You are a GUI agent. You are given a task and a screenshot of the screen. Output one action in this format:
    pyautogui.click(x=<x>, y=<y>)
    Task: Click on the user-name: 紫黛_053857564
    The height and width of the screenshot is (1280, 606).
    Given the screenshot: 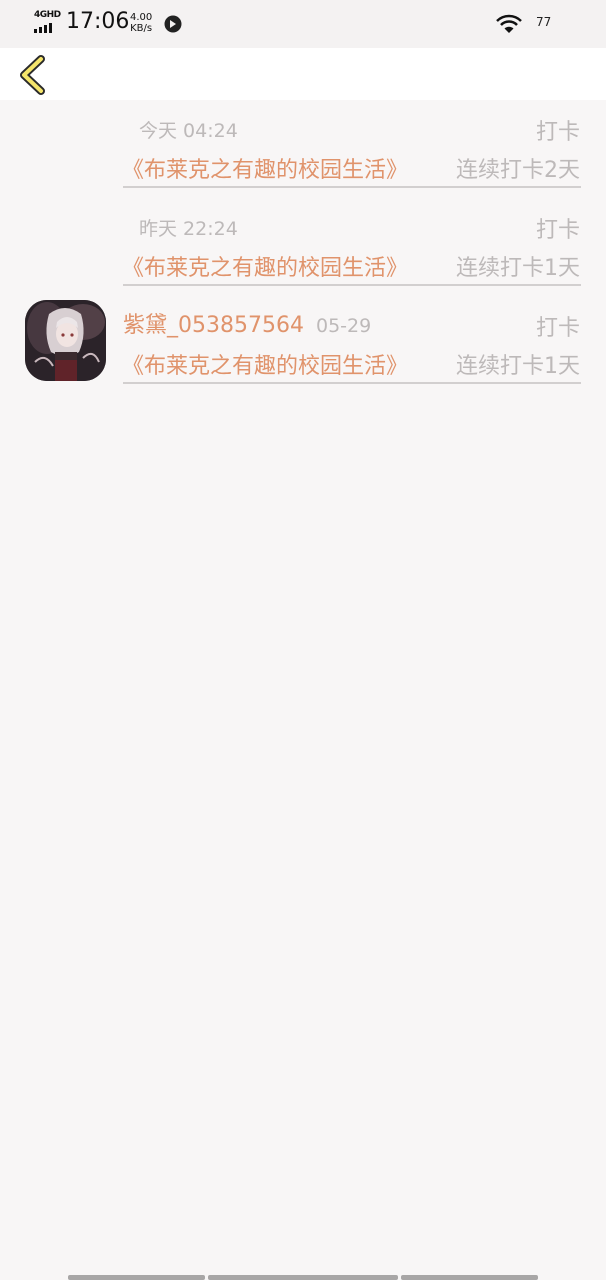 What is the action you would take?
    pyautogui.click(x=213, y=325)
    